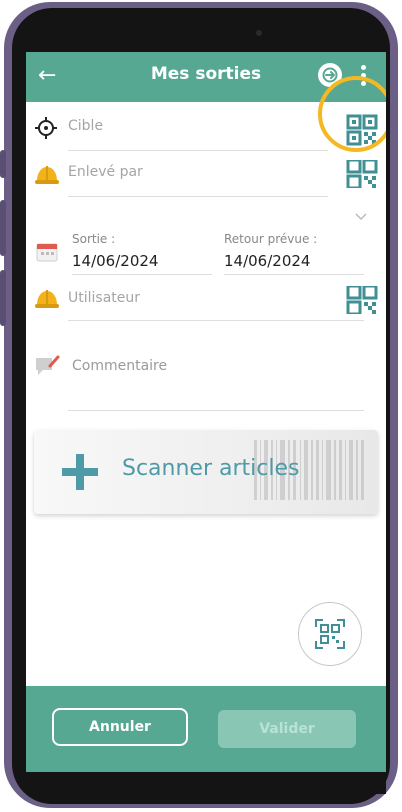 The width and height of the screenshot is (402, 812). What do you see at coordinates (206, 384) in the screenshot?
I see `comment-field: Commentaire` at bounding box center [206, 384].